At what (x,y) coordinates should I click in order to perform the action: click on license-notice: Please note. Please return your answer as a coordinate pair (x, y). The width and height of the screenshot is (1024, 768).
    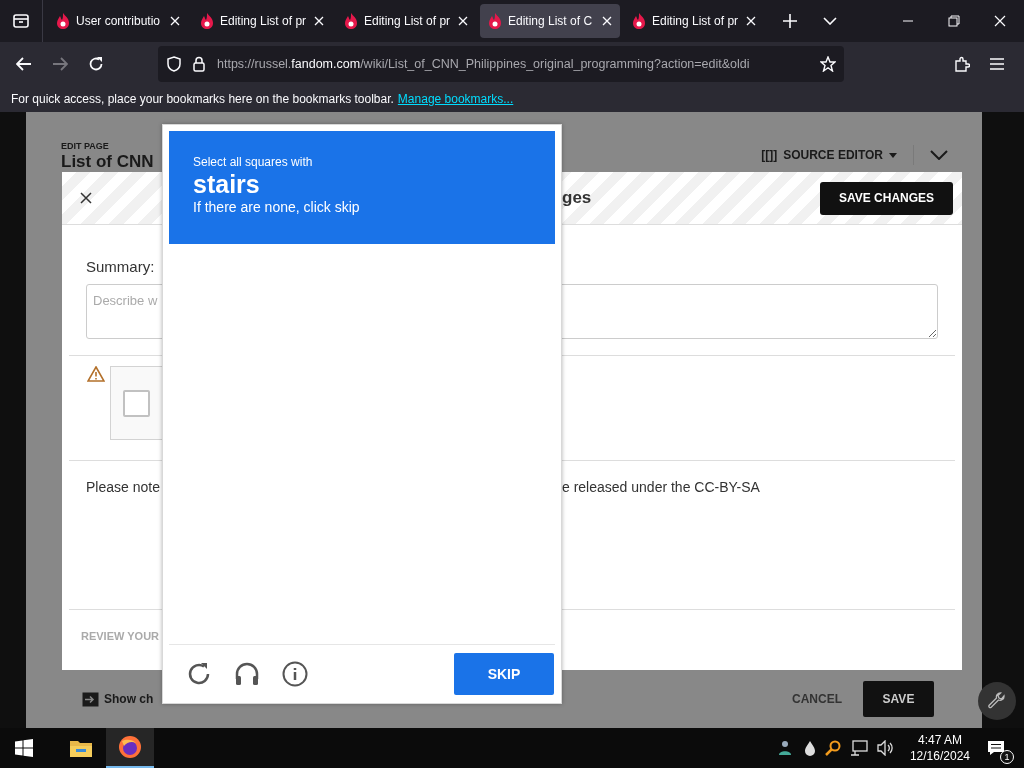
    Looking at the image, I should click on (123, 488).